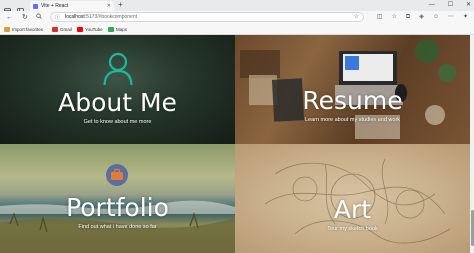 The image size is (474, 253). I want to click on fav-youtube: YouTube, so click(90, 29).